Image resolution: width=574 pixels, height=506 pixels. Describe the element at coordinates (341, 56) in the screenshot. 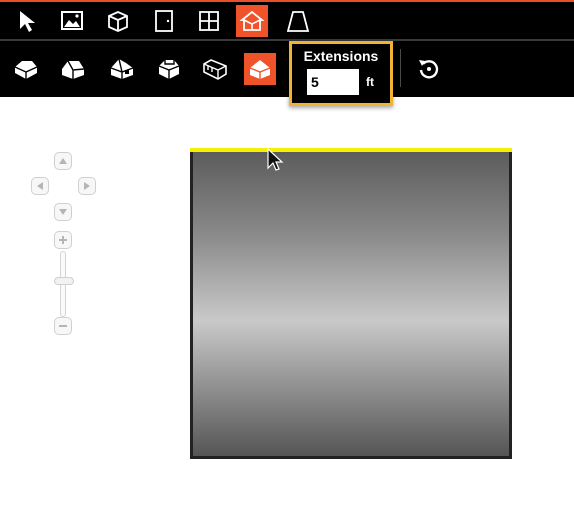

I see `extensions-label: Extensions` at that location.